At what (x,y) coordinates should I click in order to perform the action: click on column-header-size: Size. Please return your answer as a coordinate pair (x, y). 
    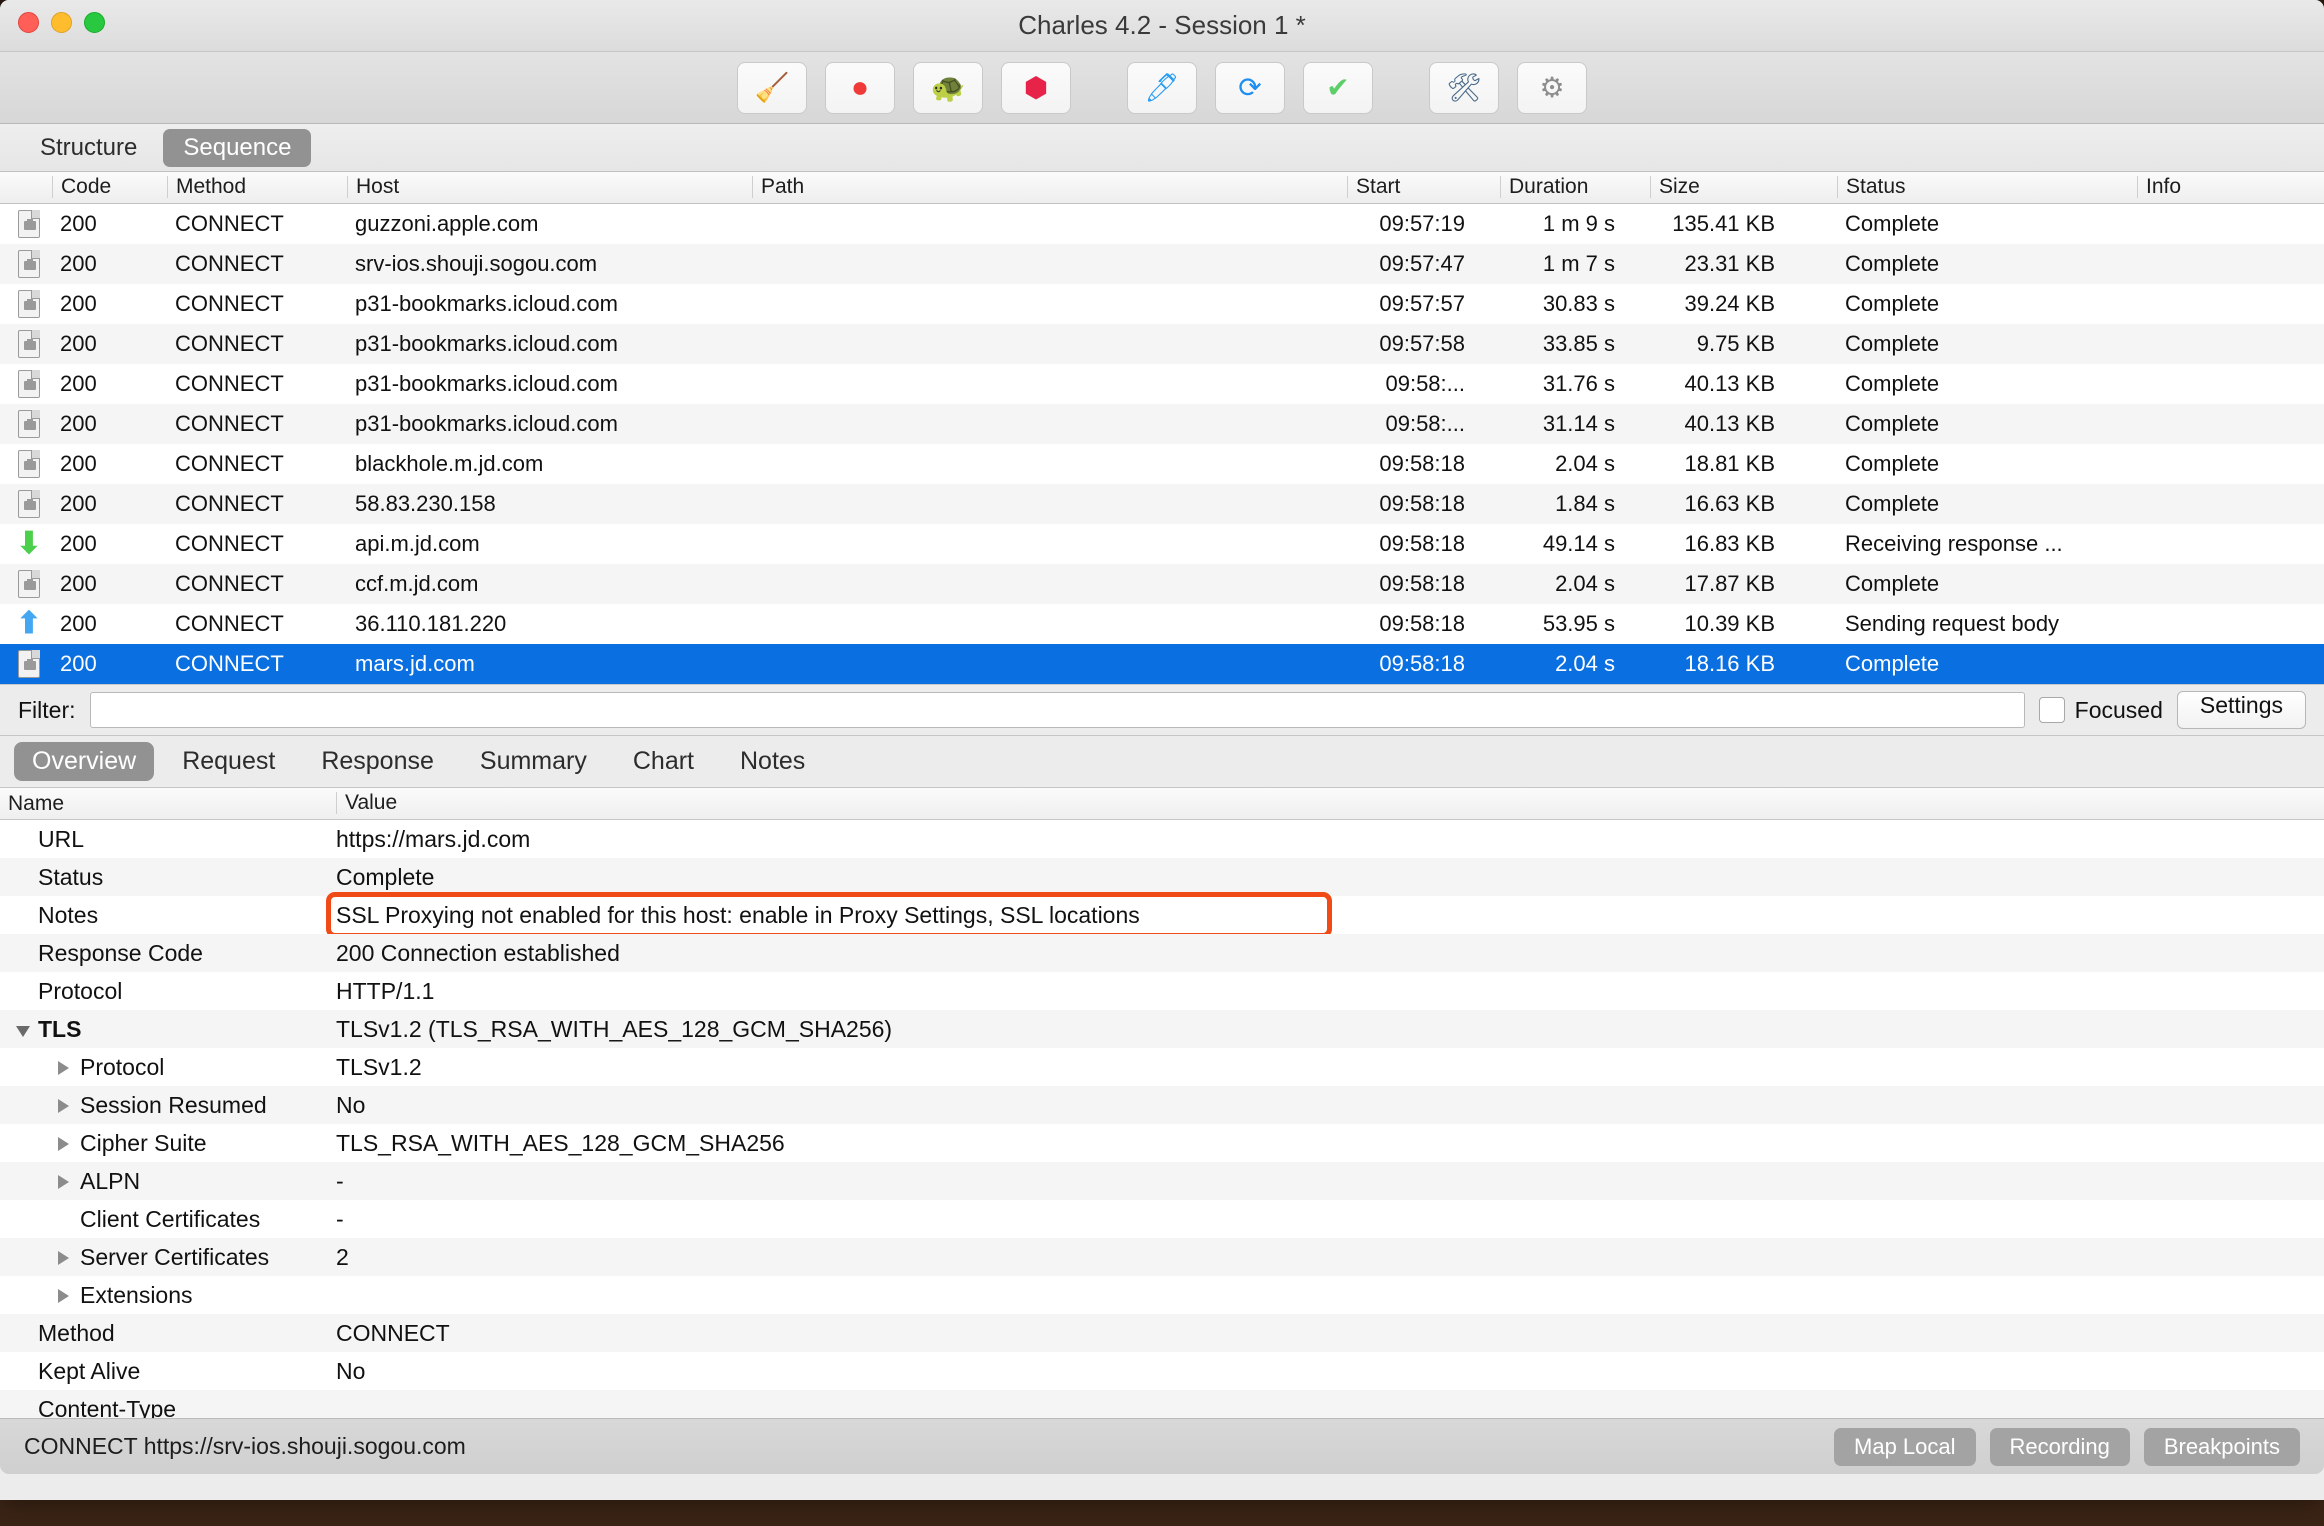
    Looking at the image, I should click on (1675, 187).